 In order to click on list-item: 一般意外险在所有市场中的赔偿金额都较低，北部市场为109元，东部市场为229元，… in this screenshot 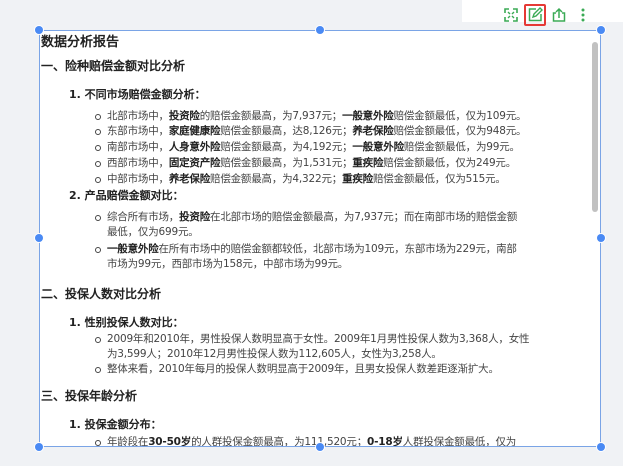, I will do `click(340, 257)`.